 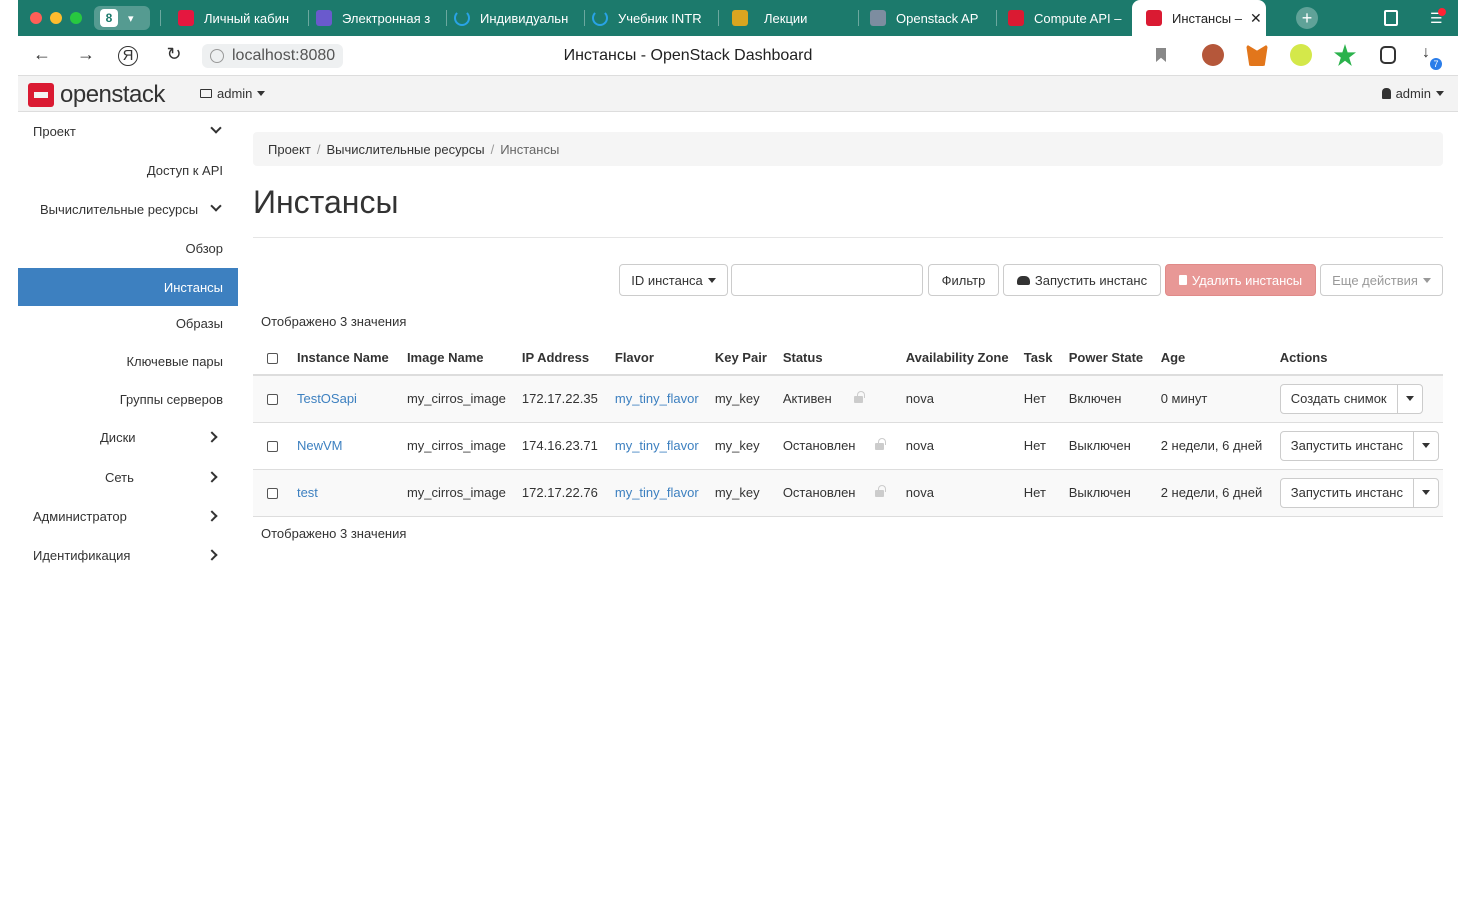 What do you see at coordinates (600, 18) in the screenshot?
I see `loading-icon` at bounding box center [600, 18].